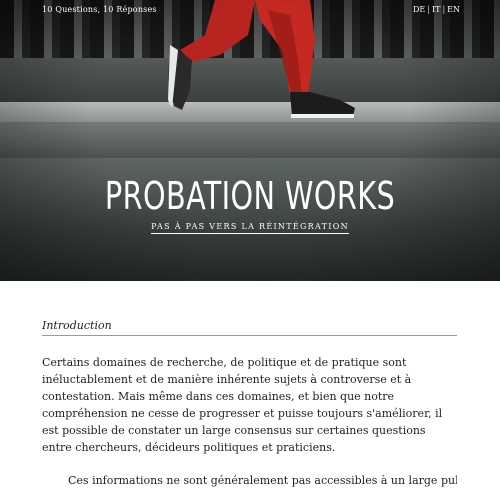 This screenshot has width=500, height=500. What do you see at coordinates (99, 9) in the screenshot?
I see `site-title-link: 10 Questions, 10 Réponses` at bounding box center [99, 9].